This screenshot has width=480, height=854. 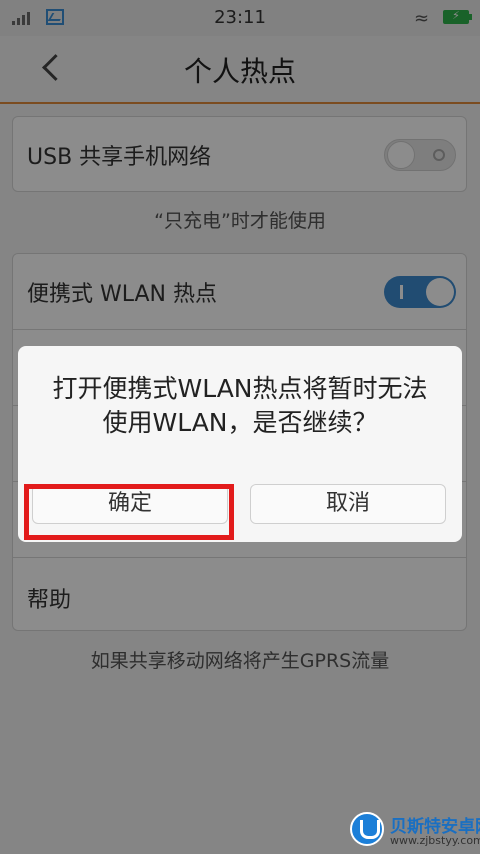 What do you see at coordinates (412, 830) in the screenshot?
I see `watermark-logo: 贝斯特安卓网 www.zjbstyy.com` at bounding box center [412, 830].